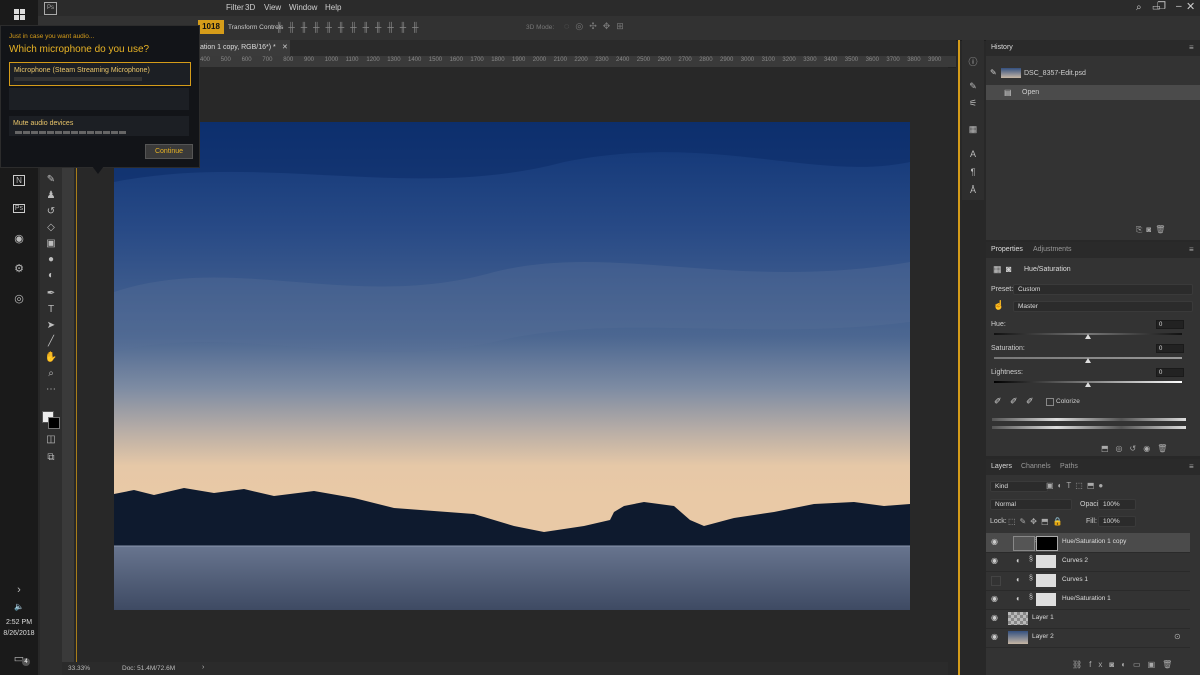 The height and width of the screenshot is (675, 1200). I want to click on lightness-slider-thumb, so click(1088, 384).